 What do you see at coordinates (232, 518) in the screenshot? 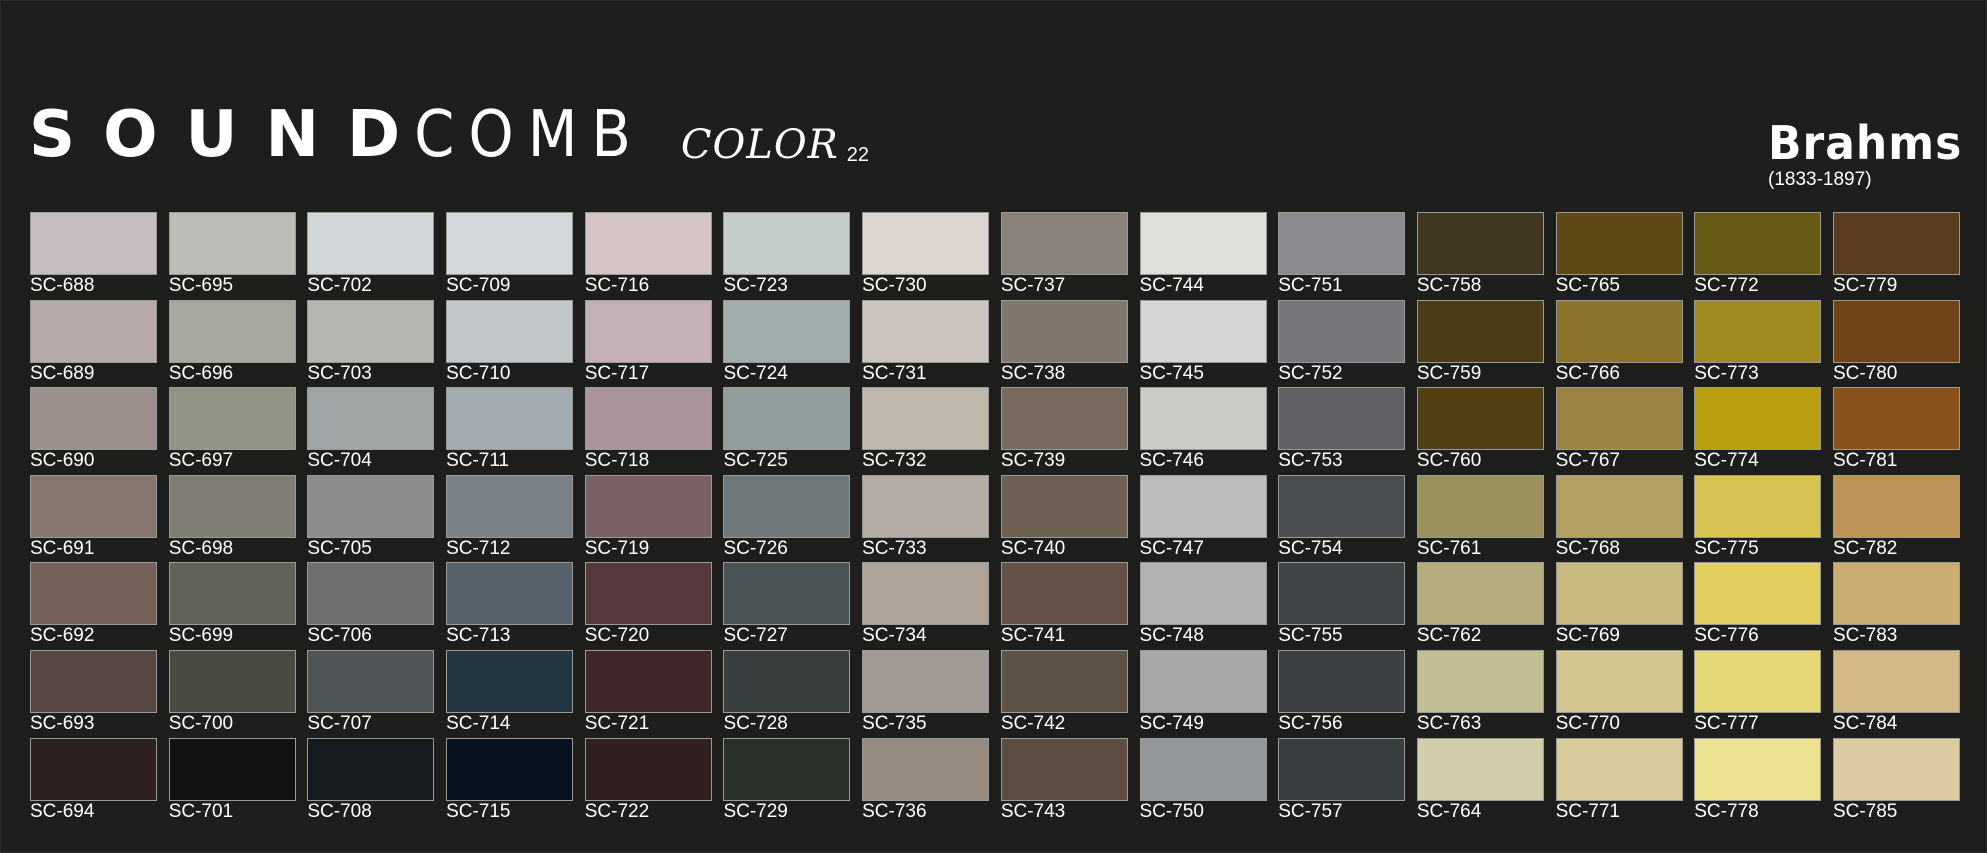
I see `swatch-item: SC-698` at bounding box center [232, 518].